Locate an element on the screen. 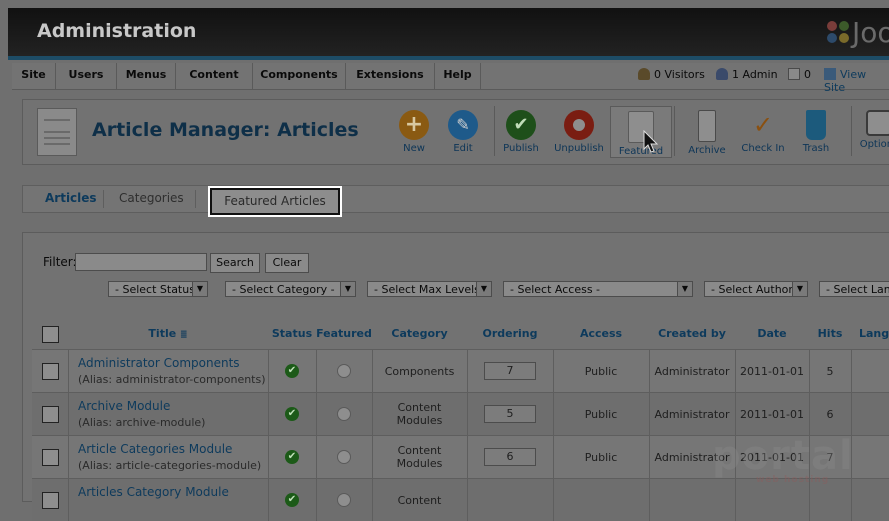 The height and width of the screenshot is (521, 889). ordering-input: 7 is located at coordinates (510, 371).